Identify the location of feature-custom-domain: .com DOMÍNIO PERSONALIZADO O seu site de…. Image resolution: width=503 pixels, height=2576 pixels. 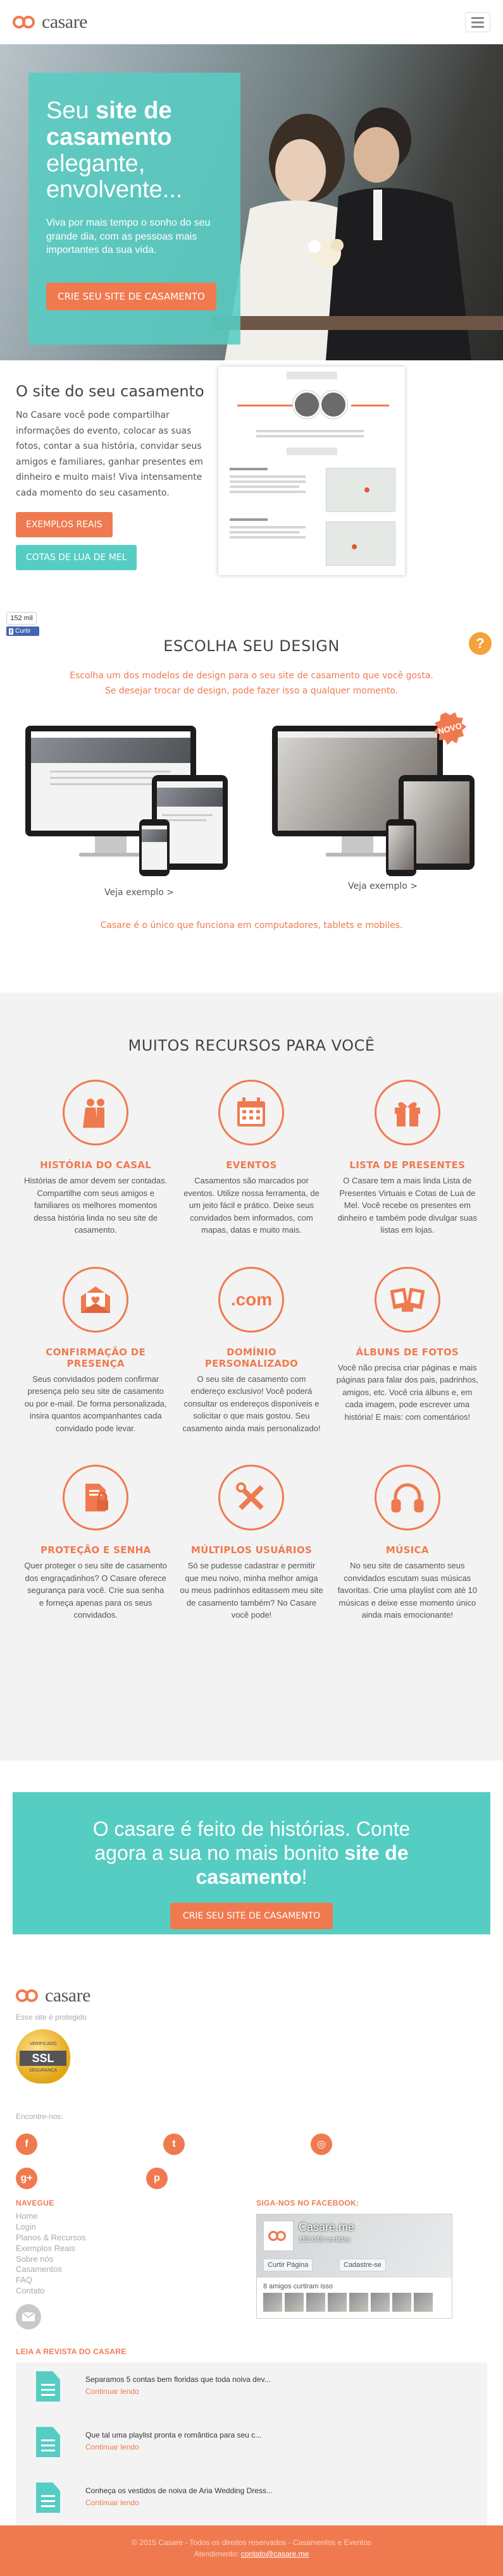
(251, 1350).